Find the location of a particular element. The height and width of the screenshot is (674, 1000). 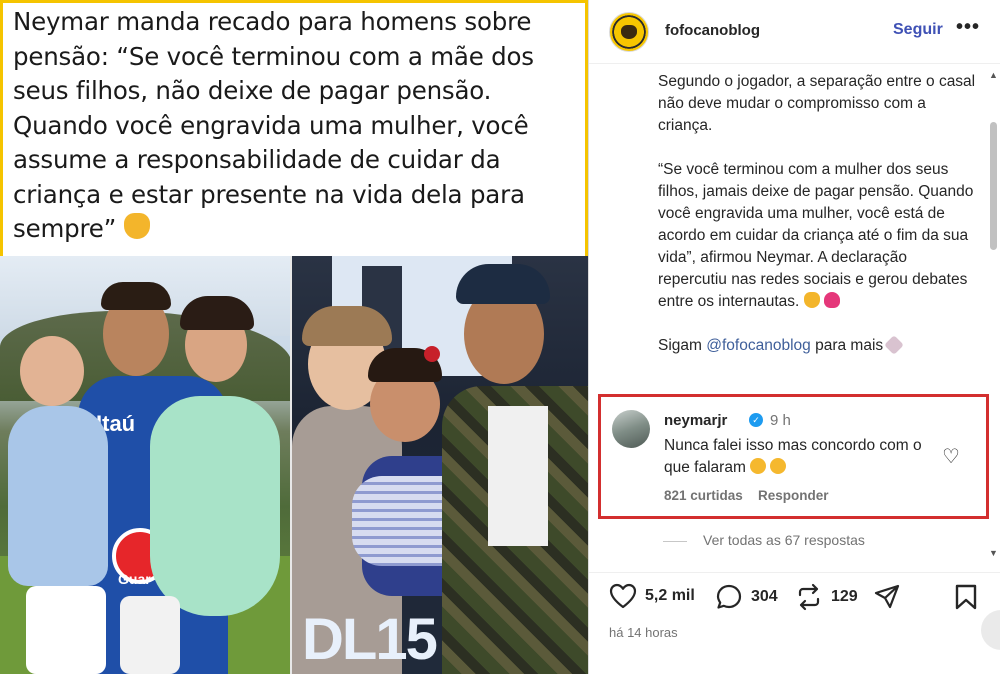

comment-time: 9 h is located at coordinates (780, 420).